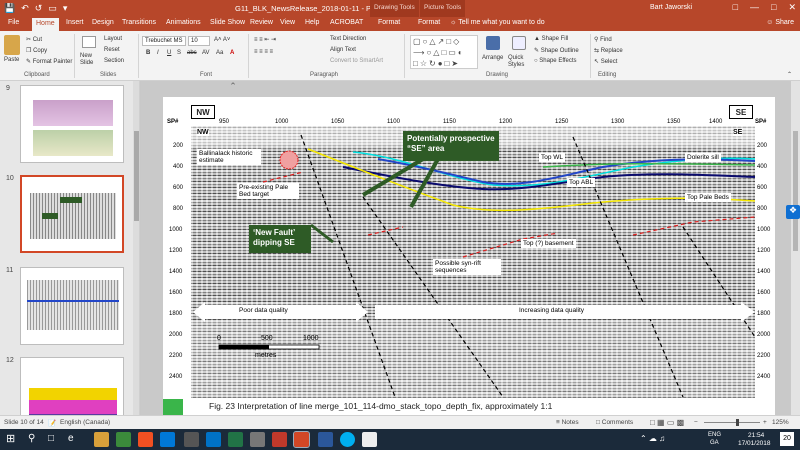 This screenshot has width=800, height=450. Describe the element at coordinates (493, 43) in the screenshot. I see `arrange-icon` at that location.